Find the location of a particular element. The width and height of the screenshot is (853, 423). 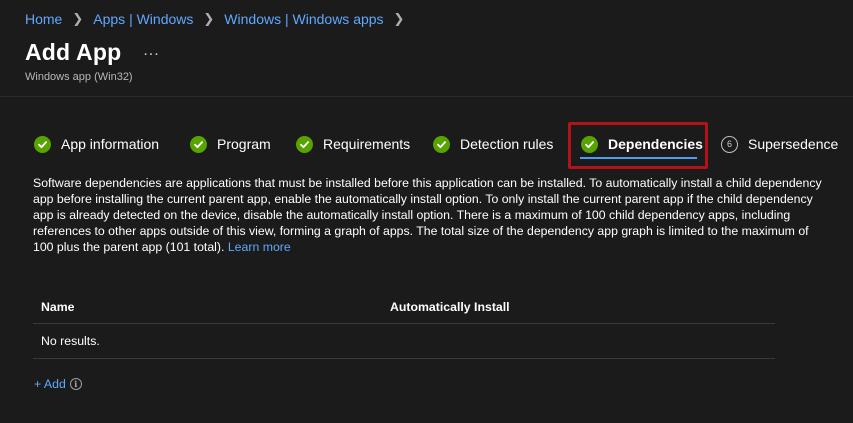

tab-detection-rules: Detection rules is located at coordinates (493, 144).